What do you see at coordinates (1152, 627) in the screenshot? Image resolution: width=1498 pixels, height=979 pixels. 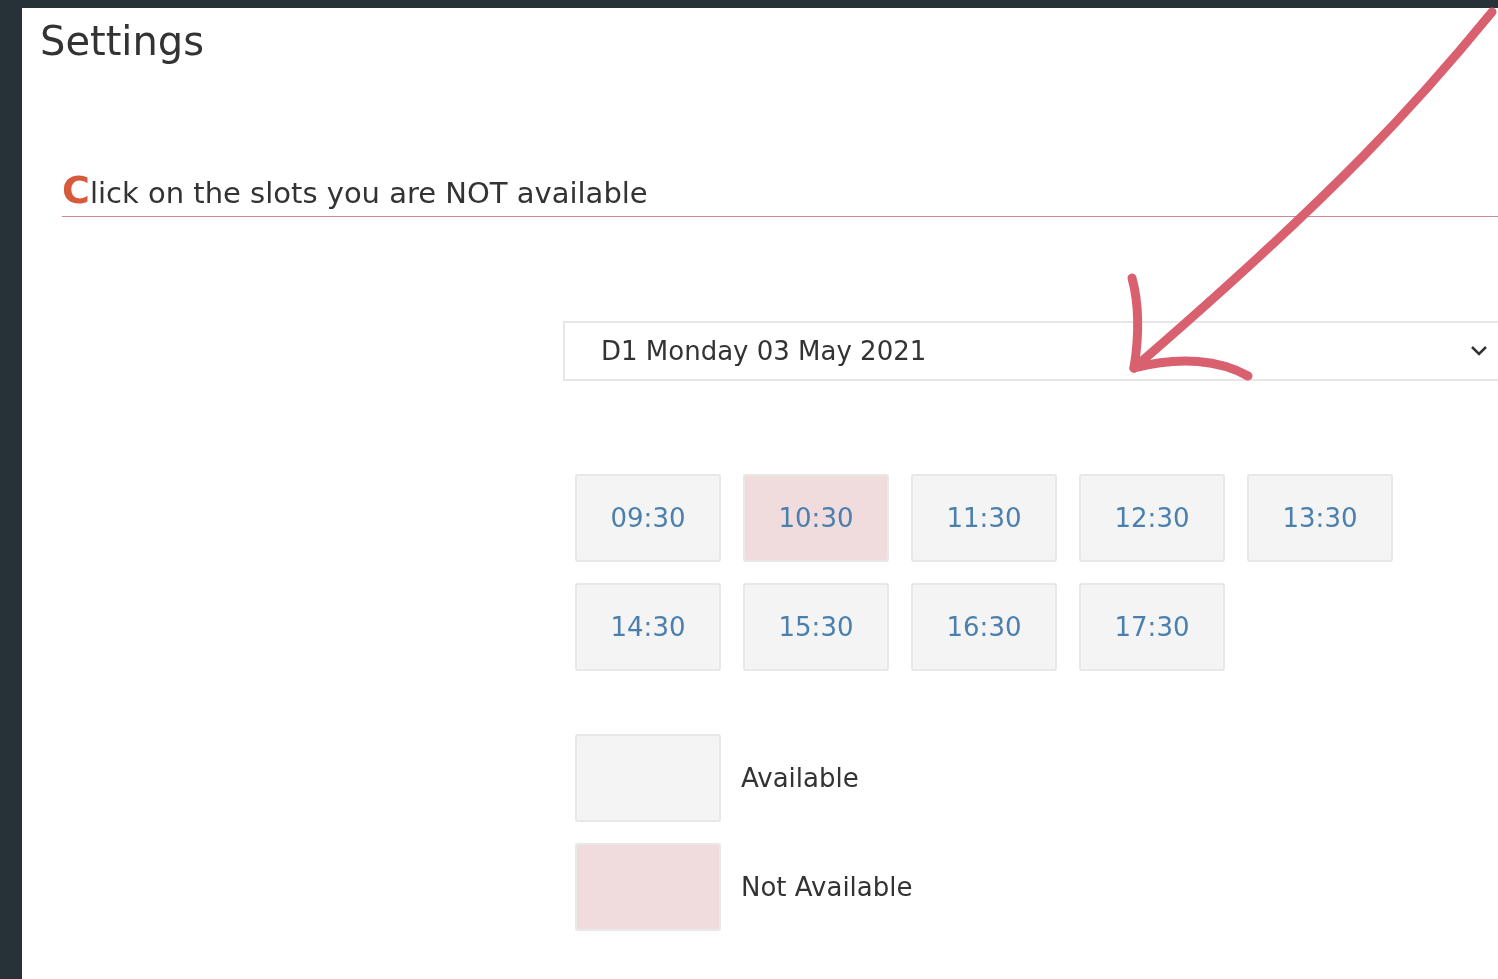 I see `time-slot-button: 17:30` at bounding box center [1152, 627].